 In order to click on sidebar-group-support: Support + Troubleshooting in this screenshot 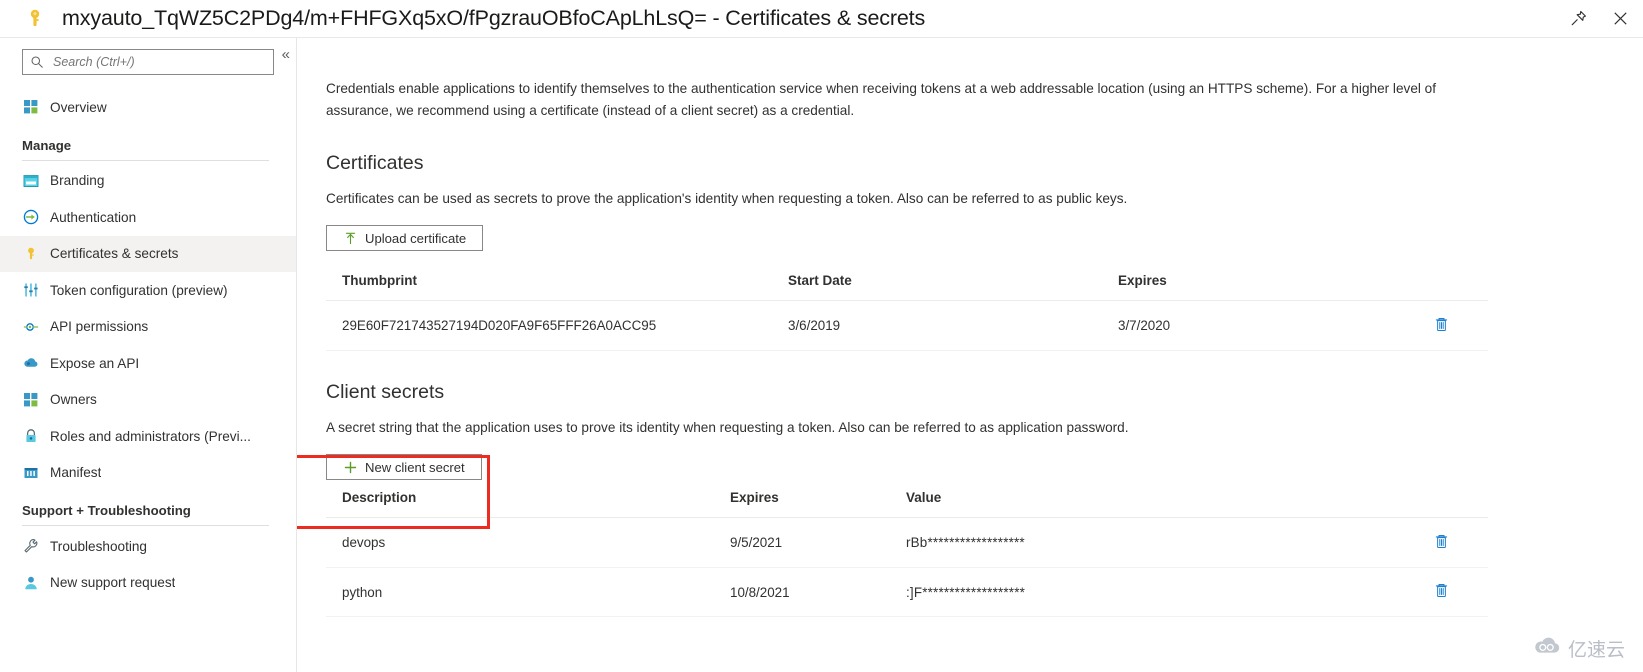, I will do `click(148, 514)`.